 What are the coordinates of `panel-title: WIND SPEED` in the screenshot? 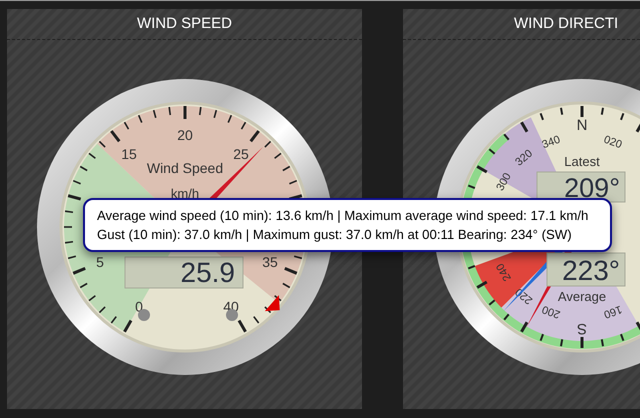 It's located at (184, 24).